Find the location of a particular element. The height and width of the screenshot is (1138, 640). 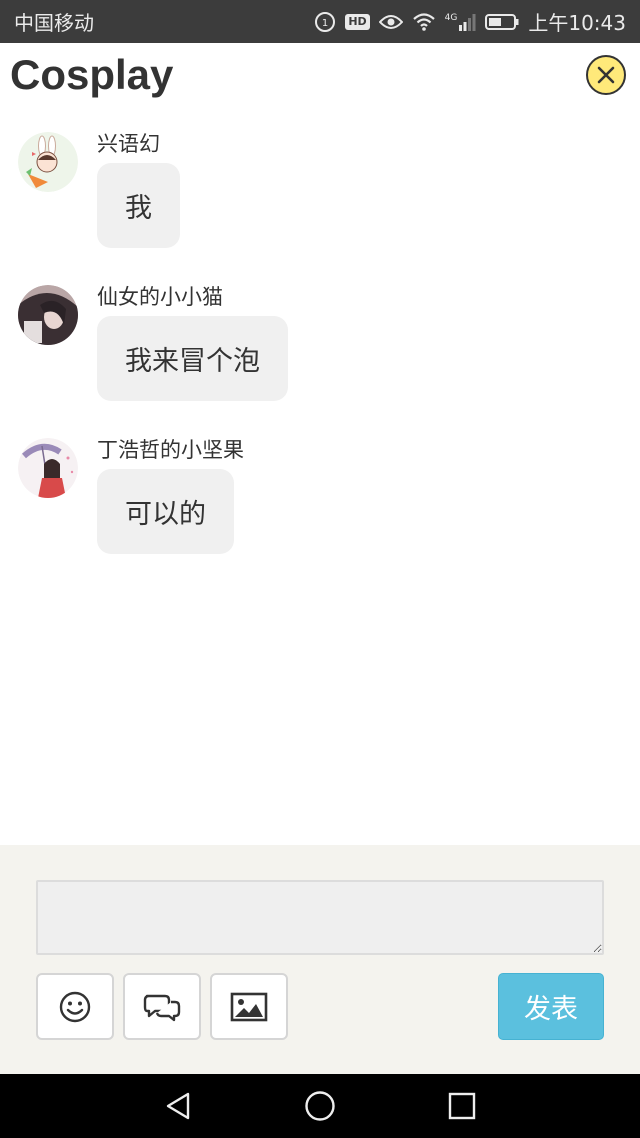

emoji-button is located at coordinates (75, 1006).